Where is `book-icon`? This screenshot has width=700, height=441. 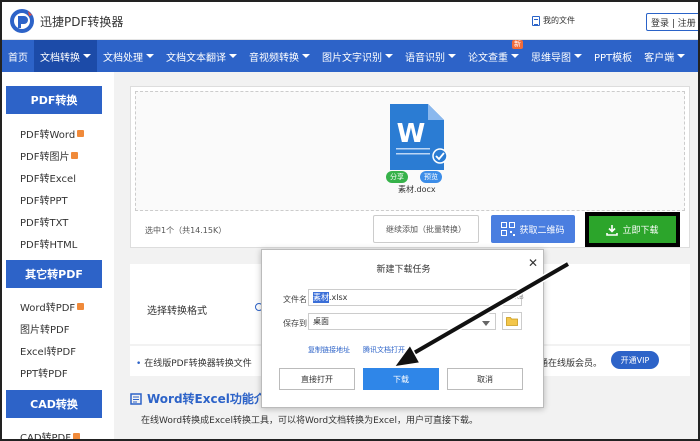
book-icon is located at coordinates (136, 398).